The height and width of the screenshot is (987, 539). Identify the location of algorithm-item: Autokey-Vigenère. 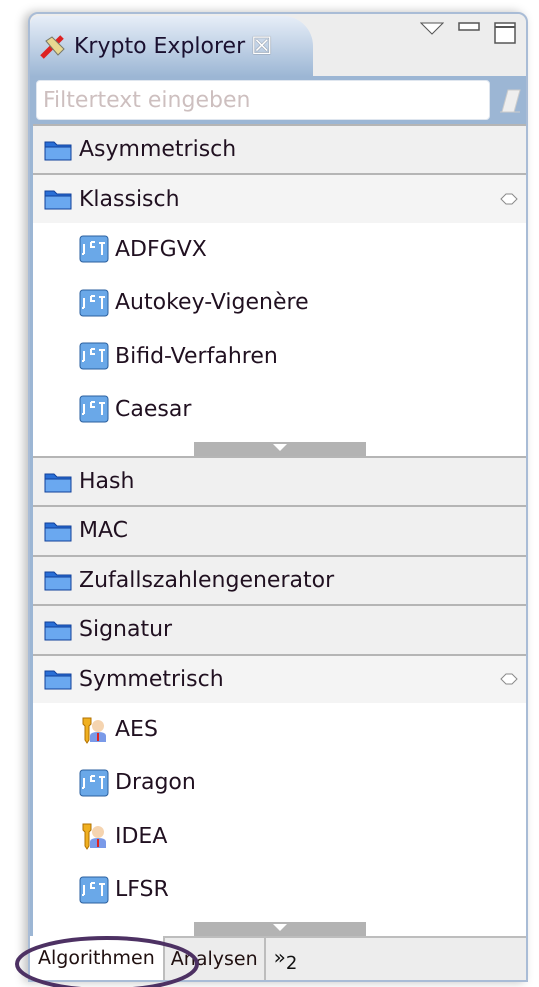
(212, 303).